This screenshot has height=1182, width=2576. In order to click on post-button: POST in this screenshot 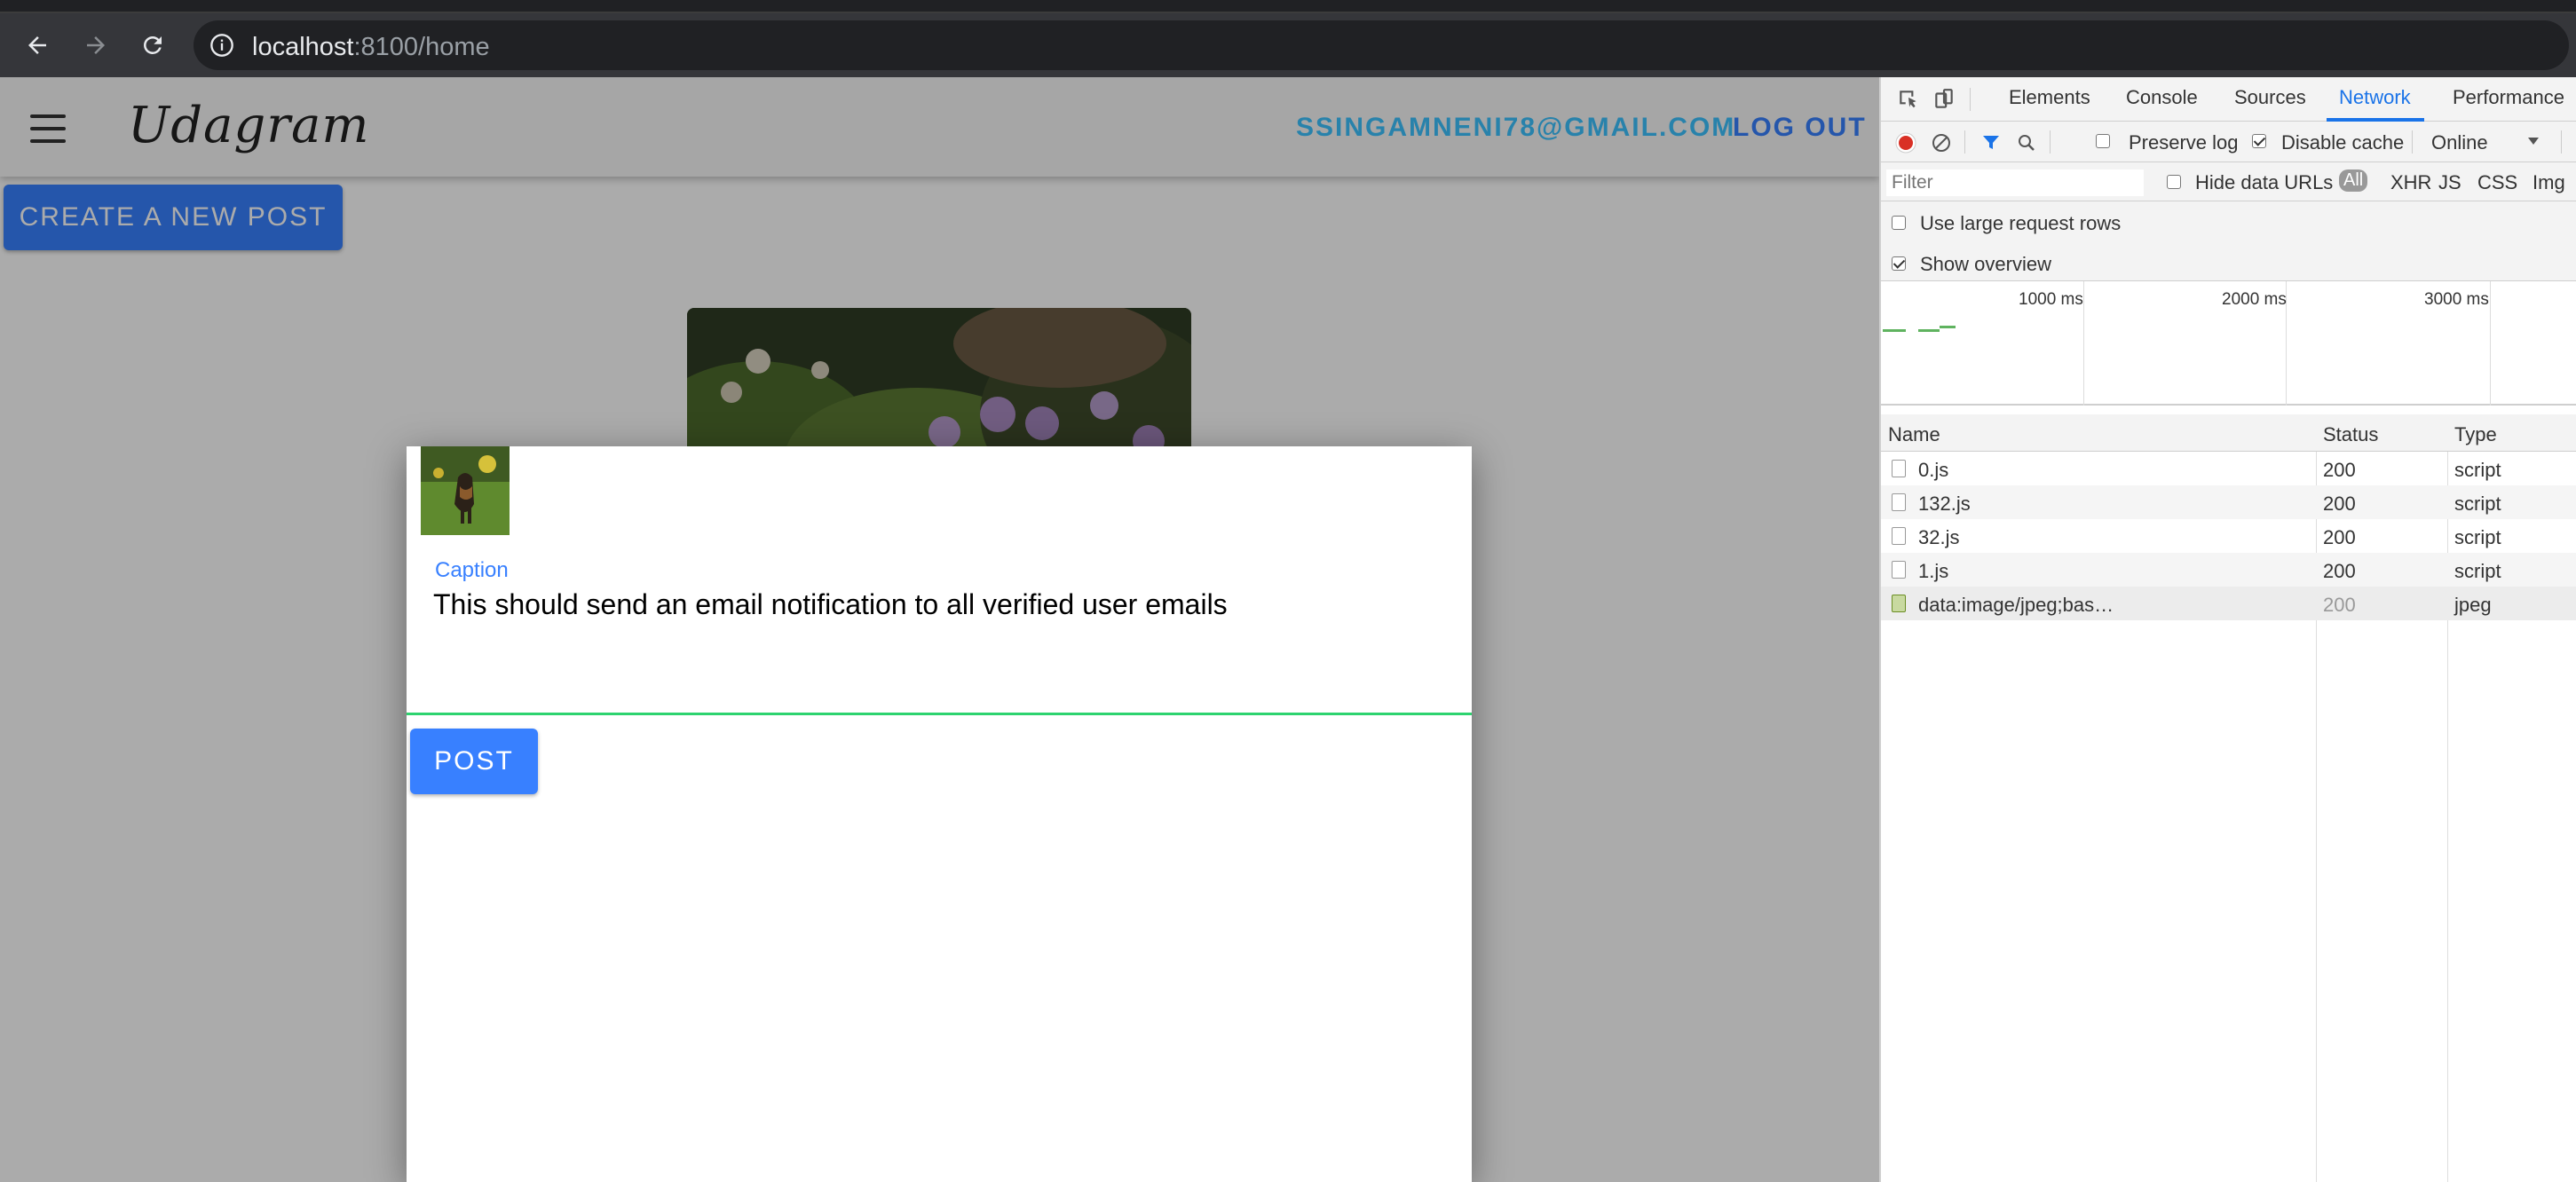, I will do `click(474, 762)`.